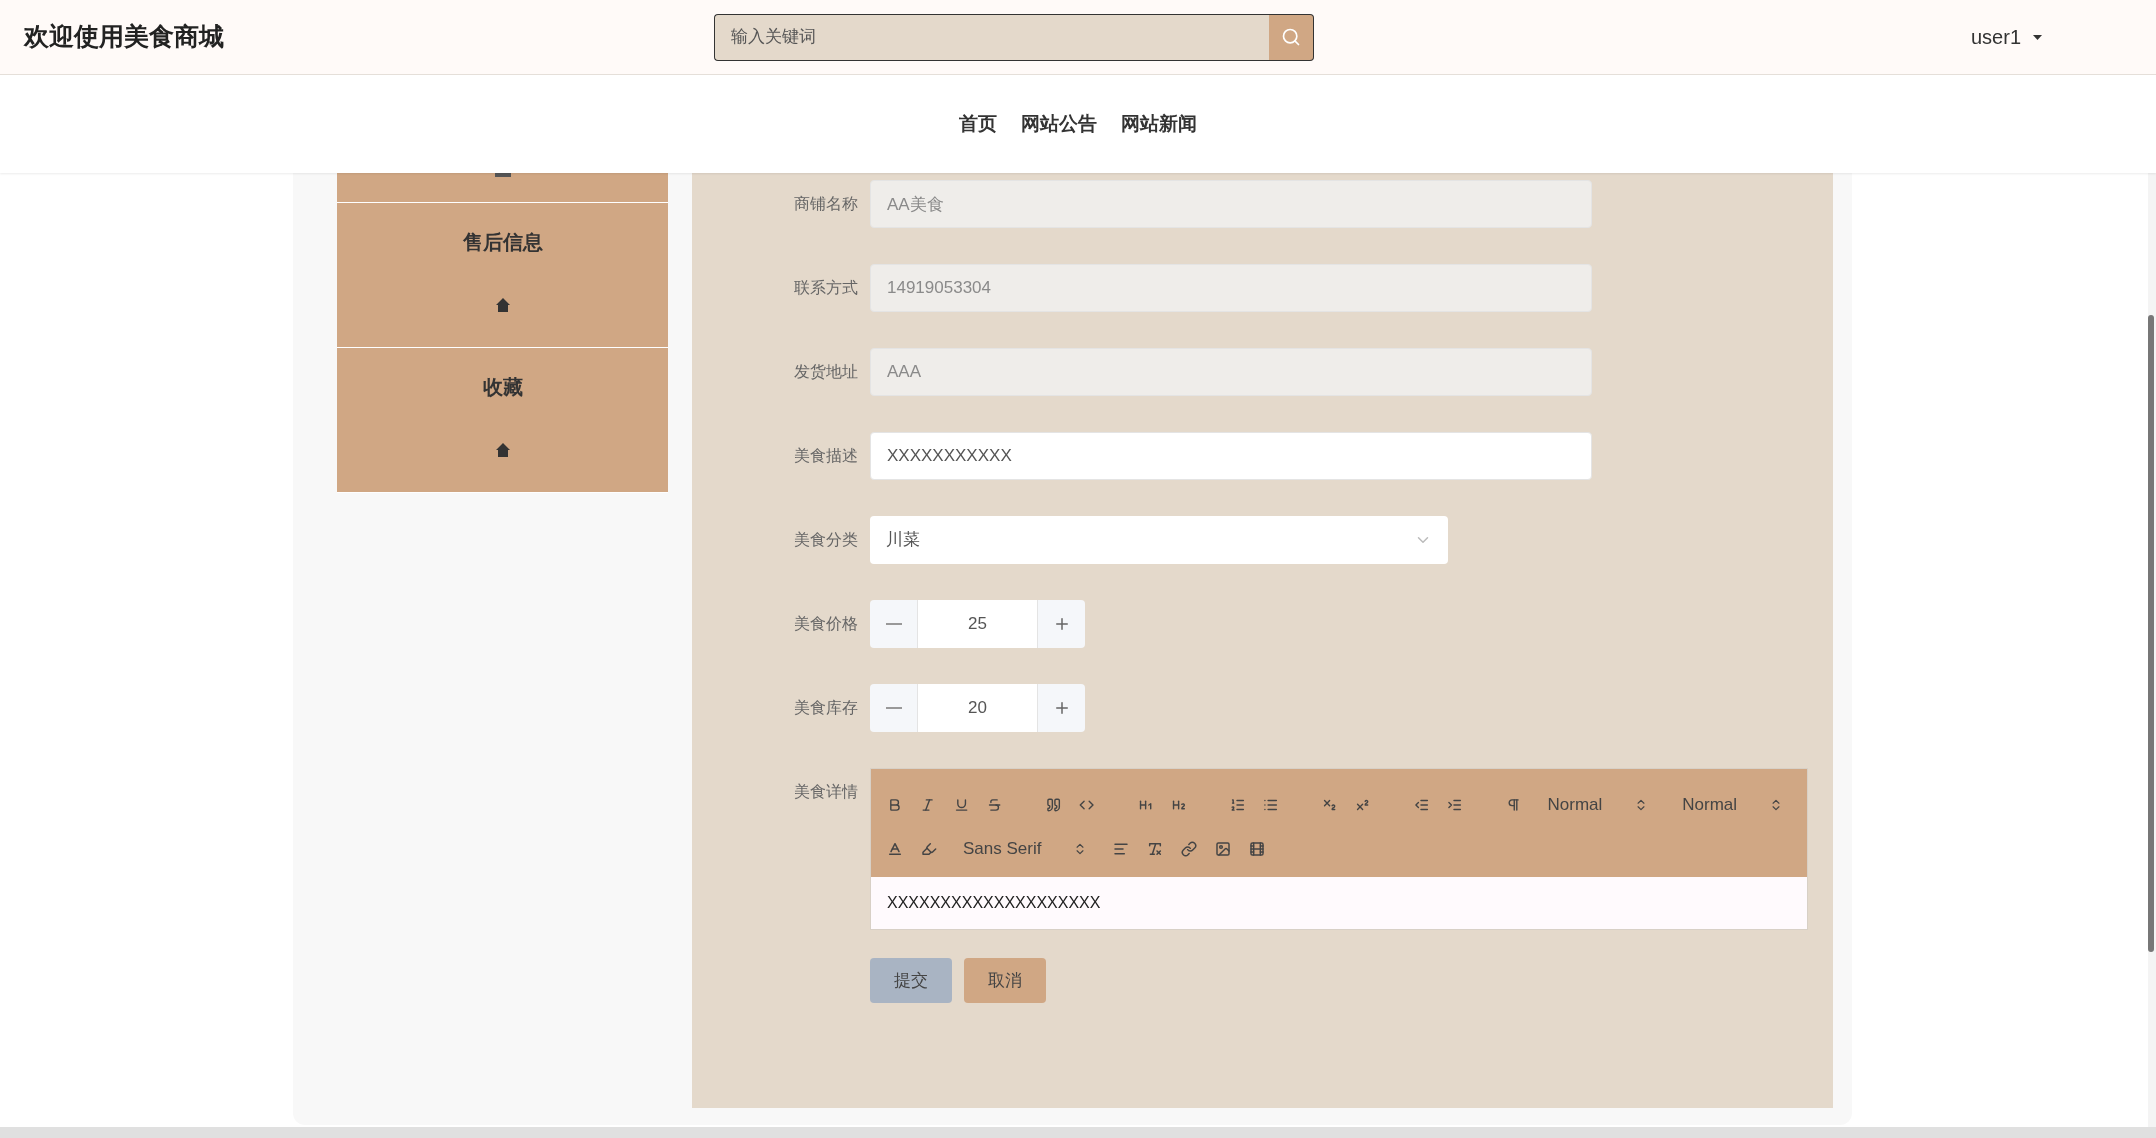  Describe the element at coordinates (1078, 1132) in the screenshot. I see `horizontal-scrollbar` at that location.